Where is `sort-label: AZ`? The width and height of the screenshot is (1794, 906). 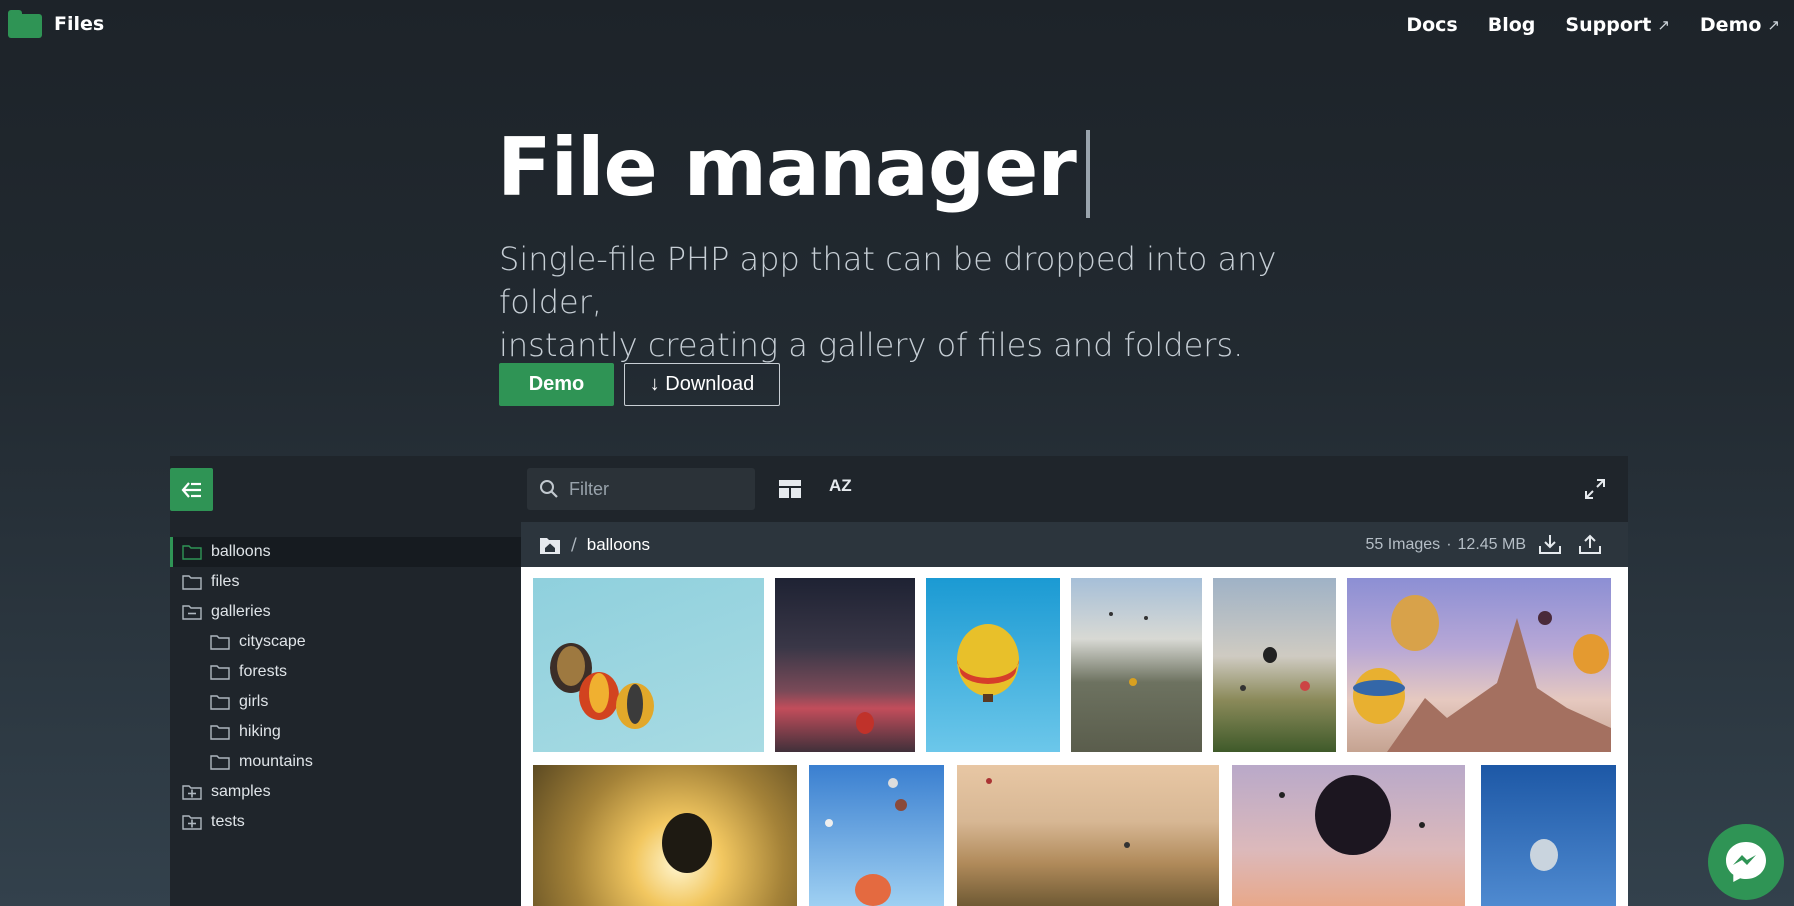 sort-label: AZ is located at coordinates (840, 485).